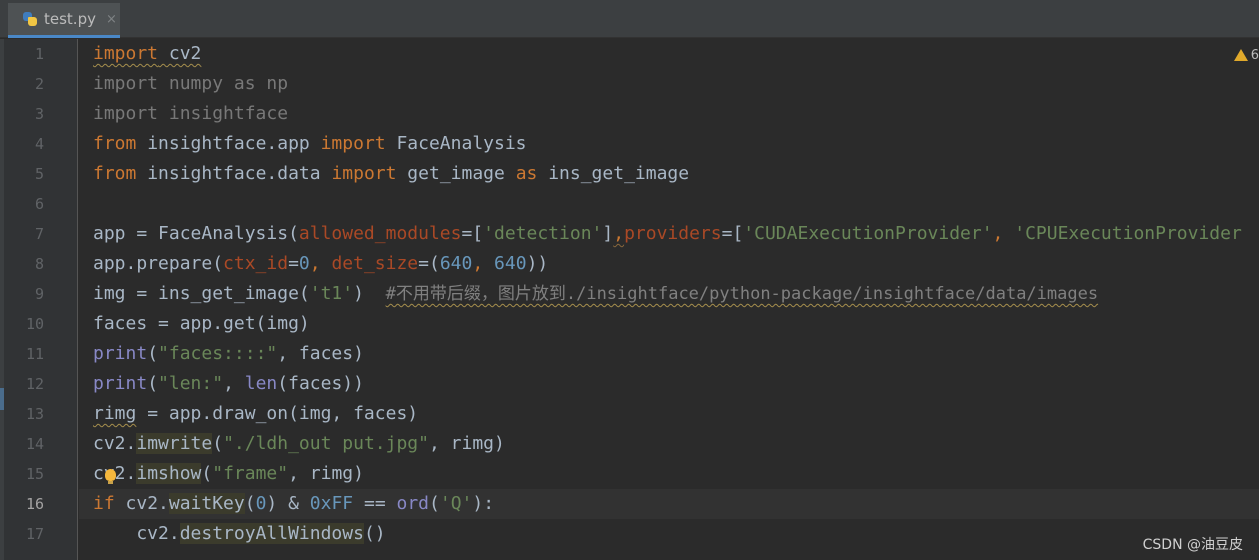  I want to click on code-line-3: import insightface, so click(190, 114).